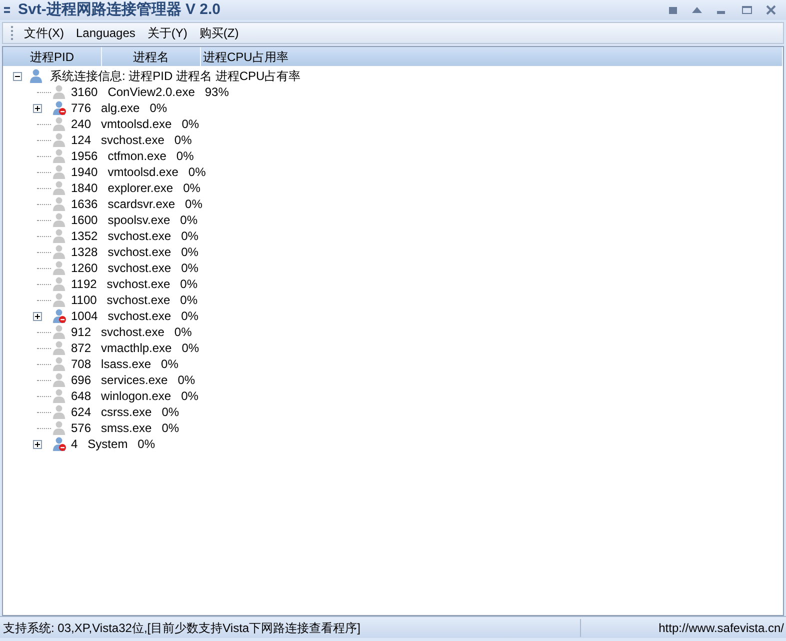 The width and height of the screenshot is (786, 641). Describe the element at coordinates (7, 10) in the screenshot. I see `menu-icon` at that location.